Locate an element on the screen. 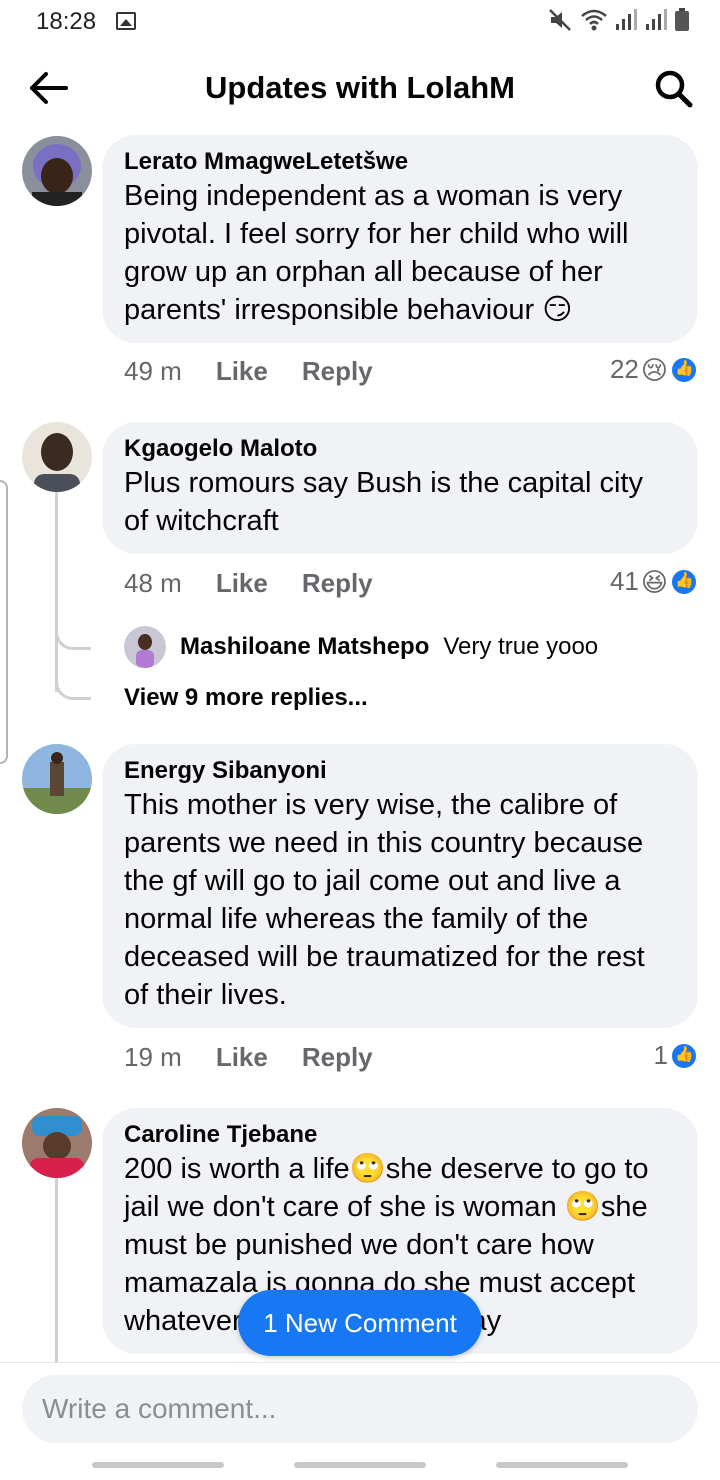 The height and width of the screenshot is (1480, 720). gallery-icon is located at coordinates (126, 21).